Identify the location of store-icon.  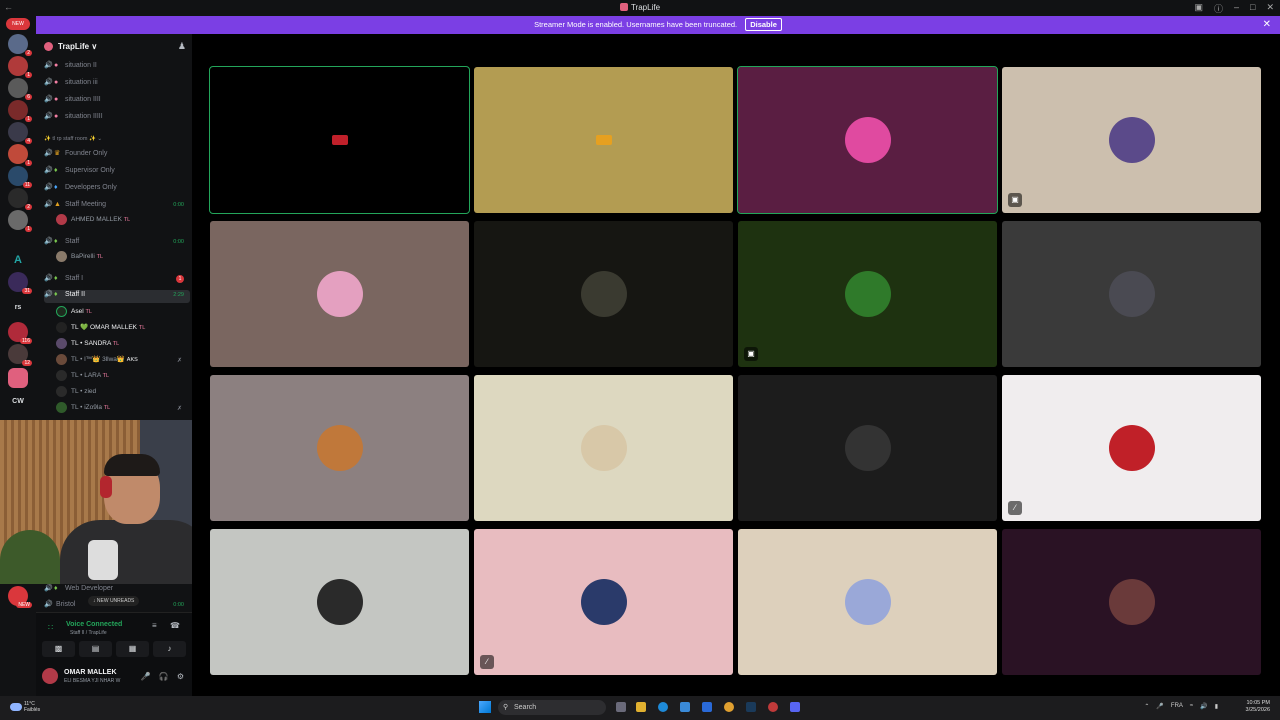
(685, 707).